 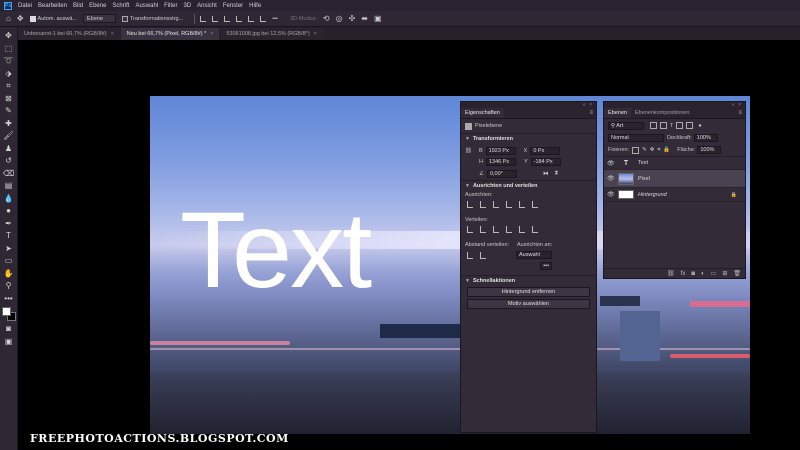 What do you see at coordinates (528, 185) in the screenshot?
I see `section-align: ▼ Ausrichten und verteilen` at bounding box center [528, 185].